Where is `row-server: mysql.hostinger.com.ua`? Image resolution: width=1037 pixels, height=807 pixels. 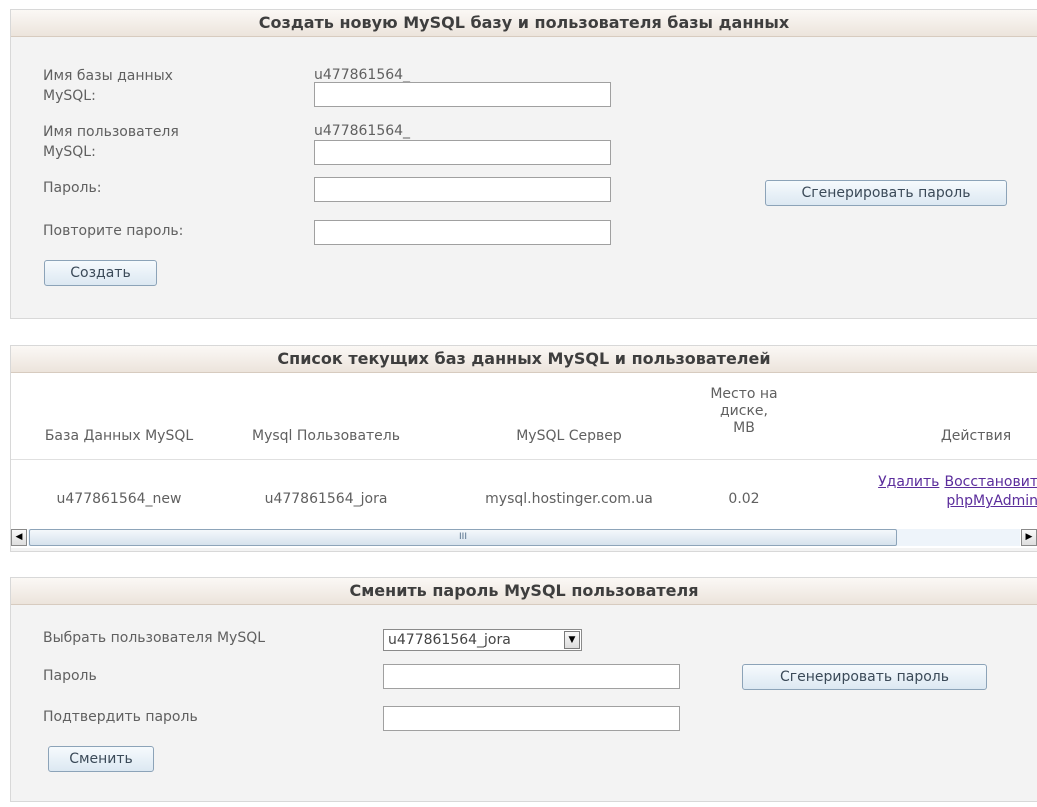
row-server: mysql.hostinger.com.ua is located at coordinates (569, 499).